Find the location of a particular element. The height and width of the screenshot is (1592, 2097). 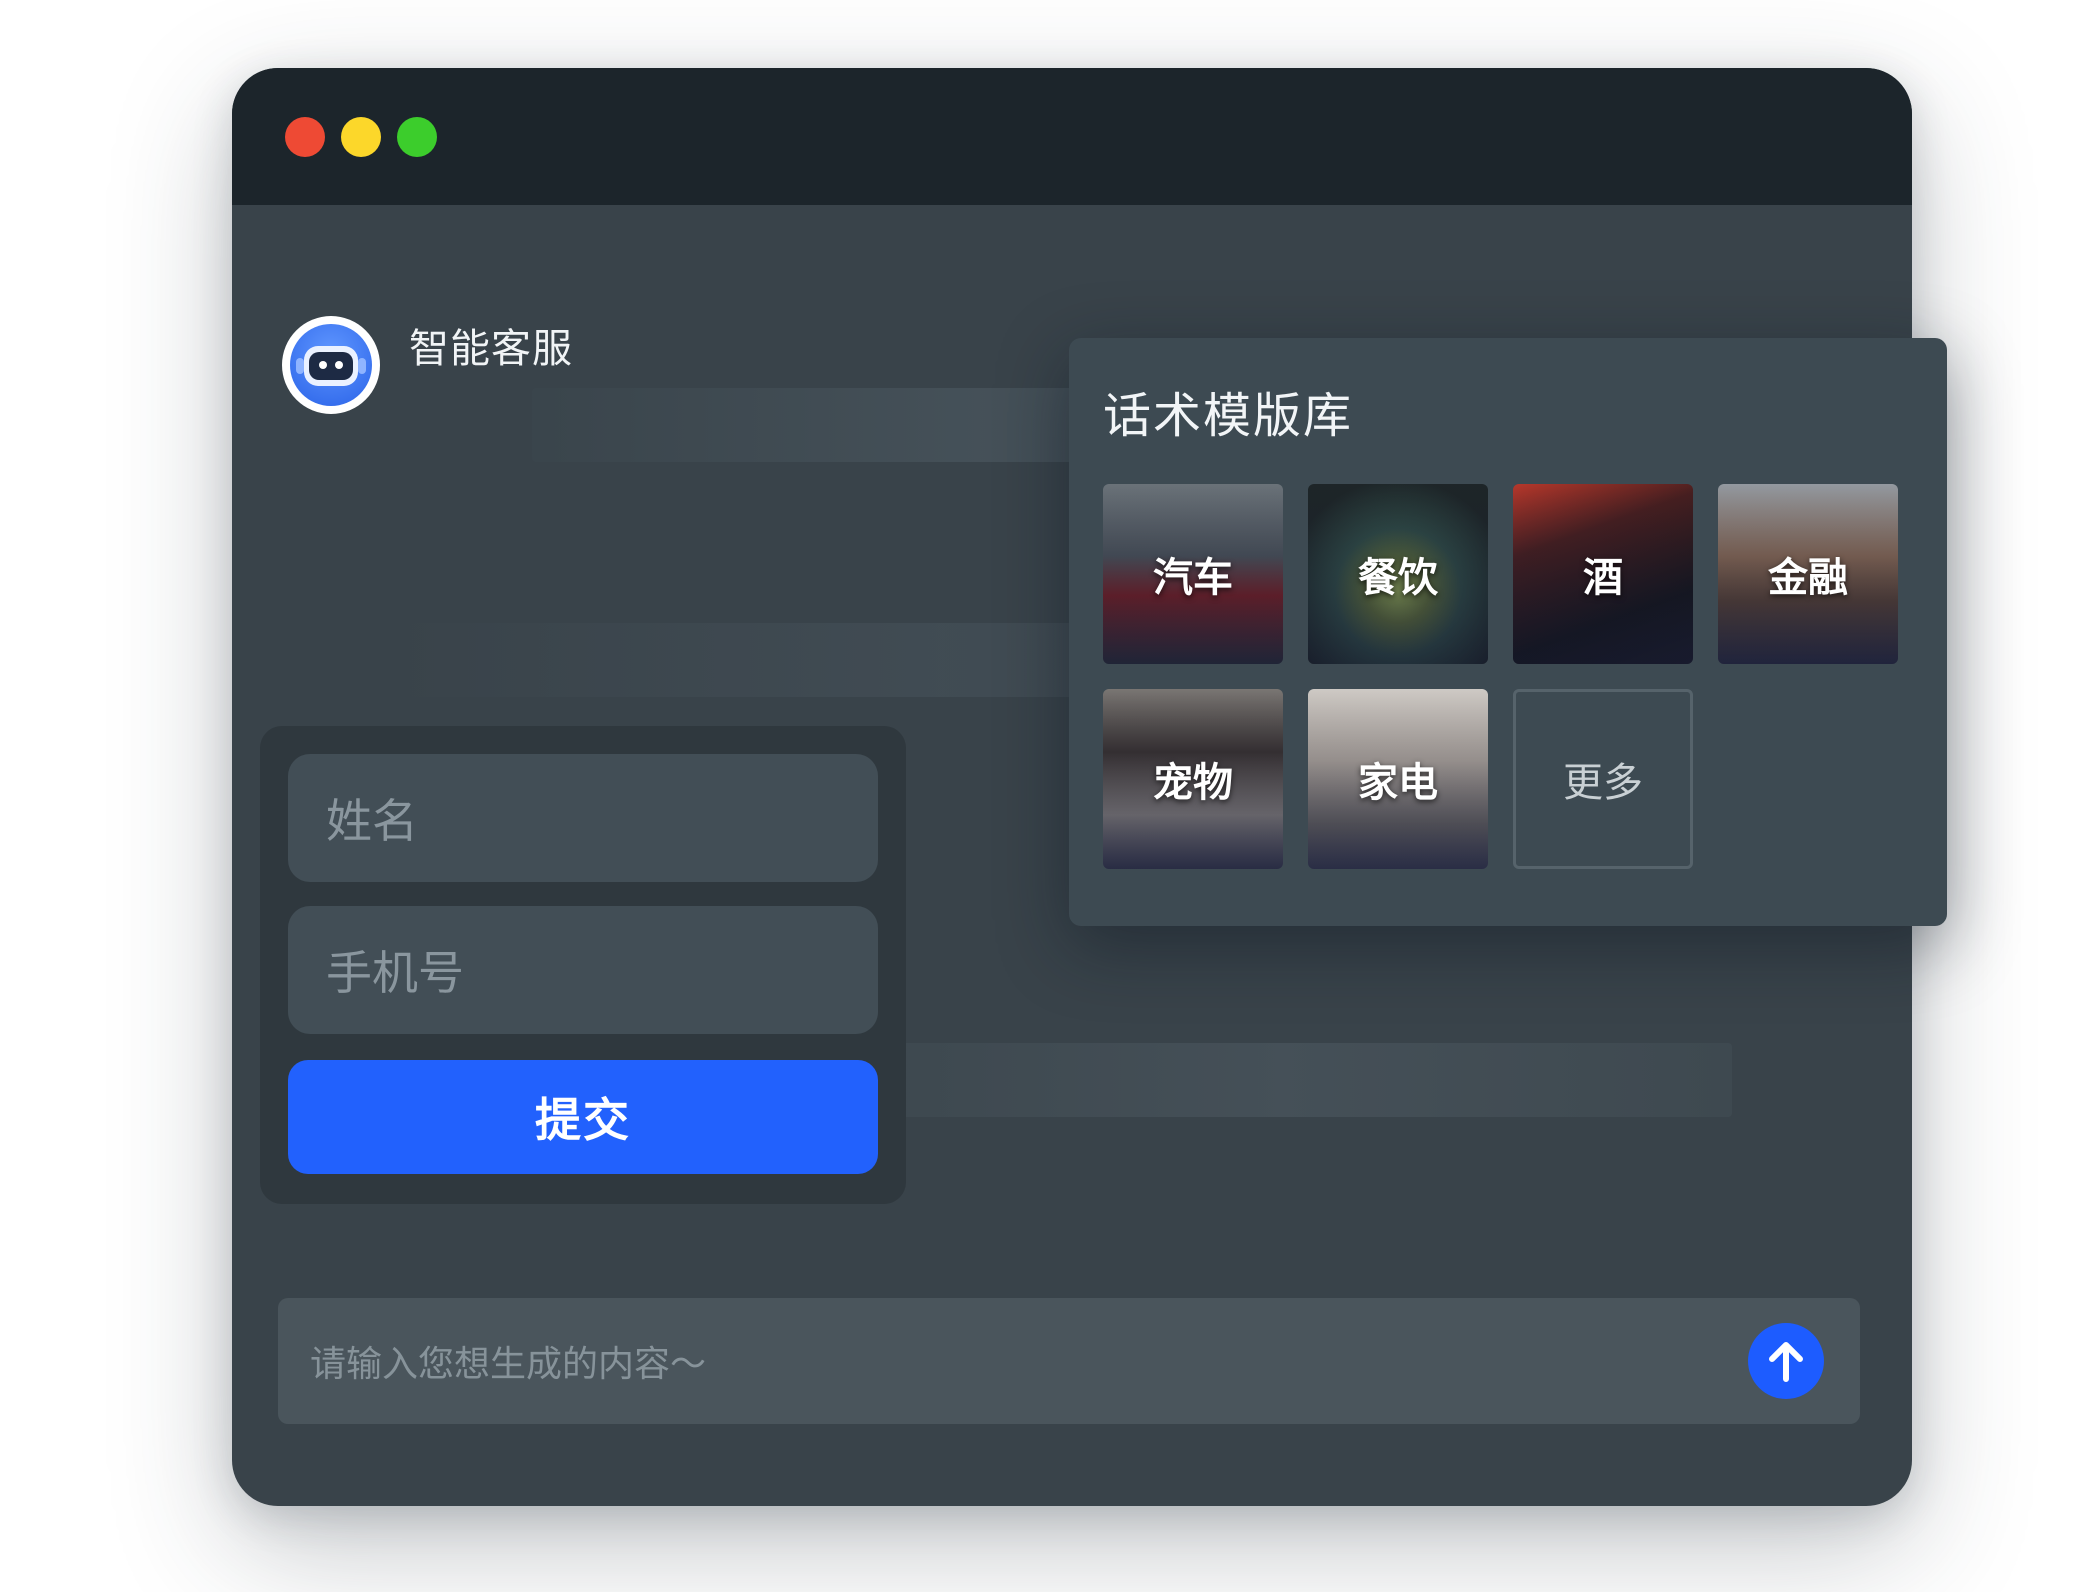

title-bar is located at coordinates (1072, 136).